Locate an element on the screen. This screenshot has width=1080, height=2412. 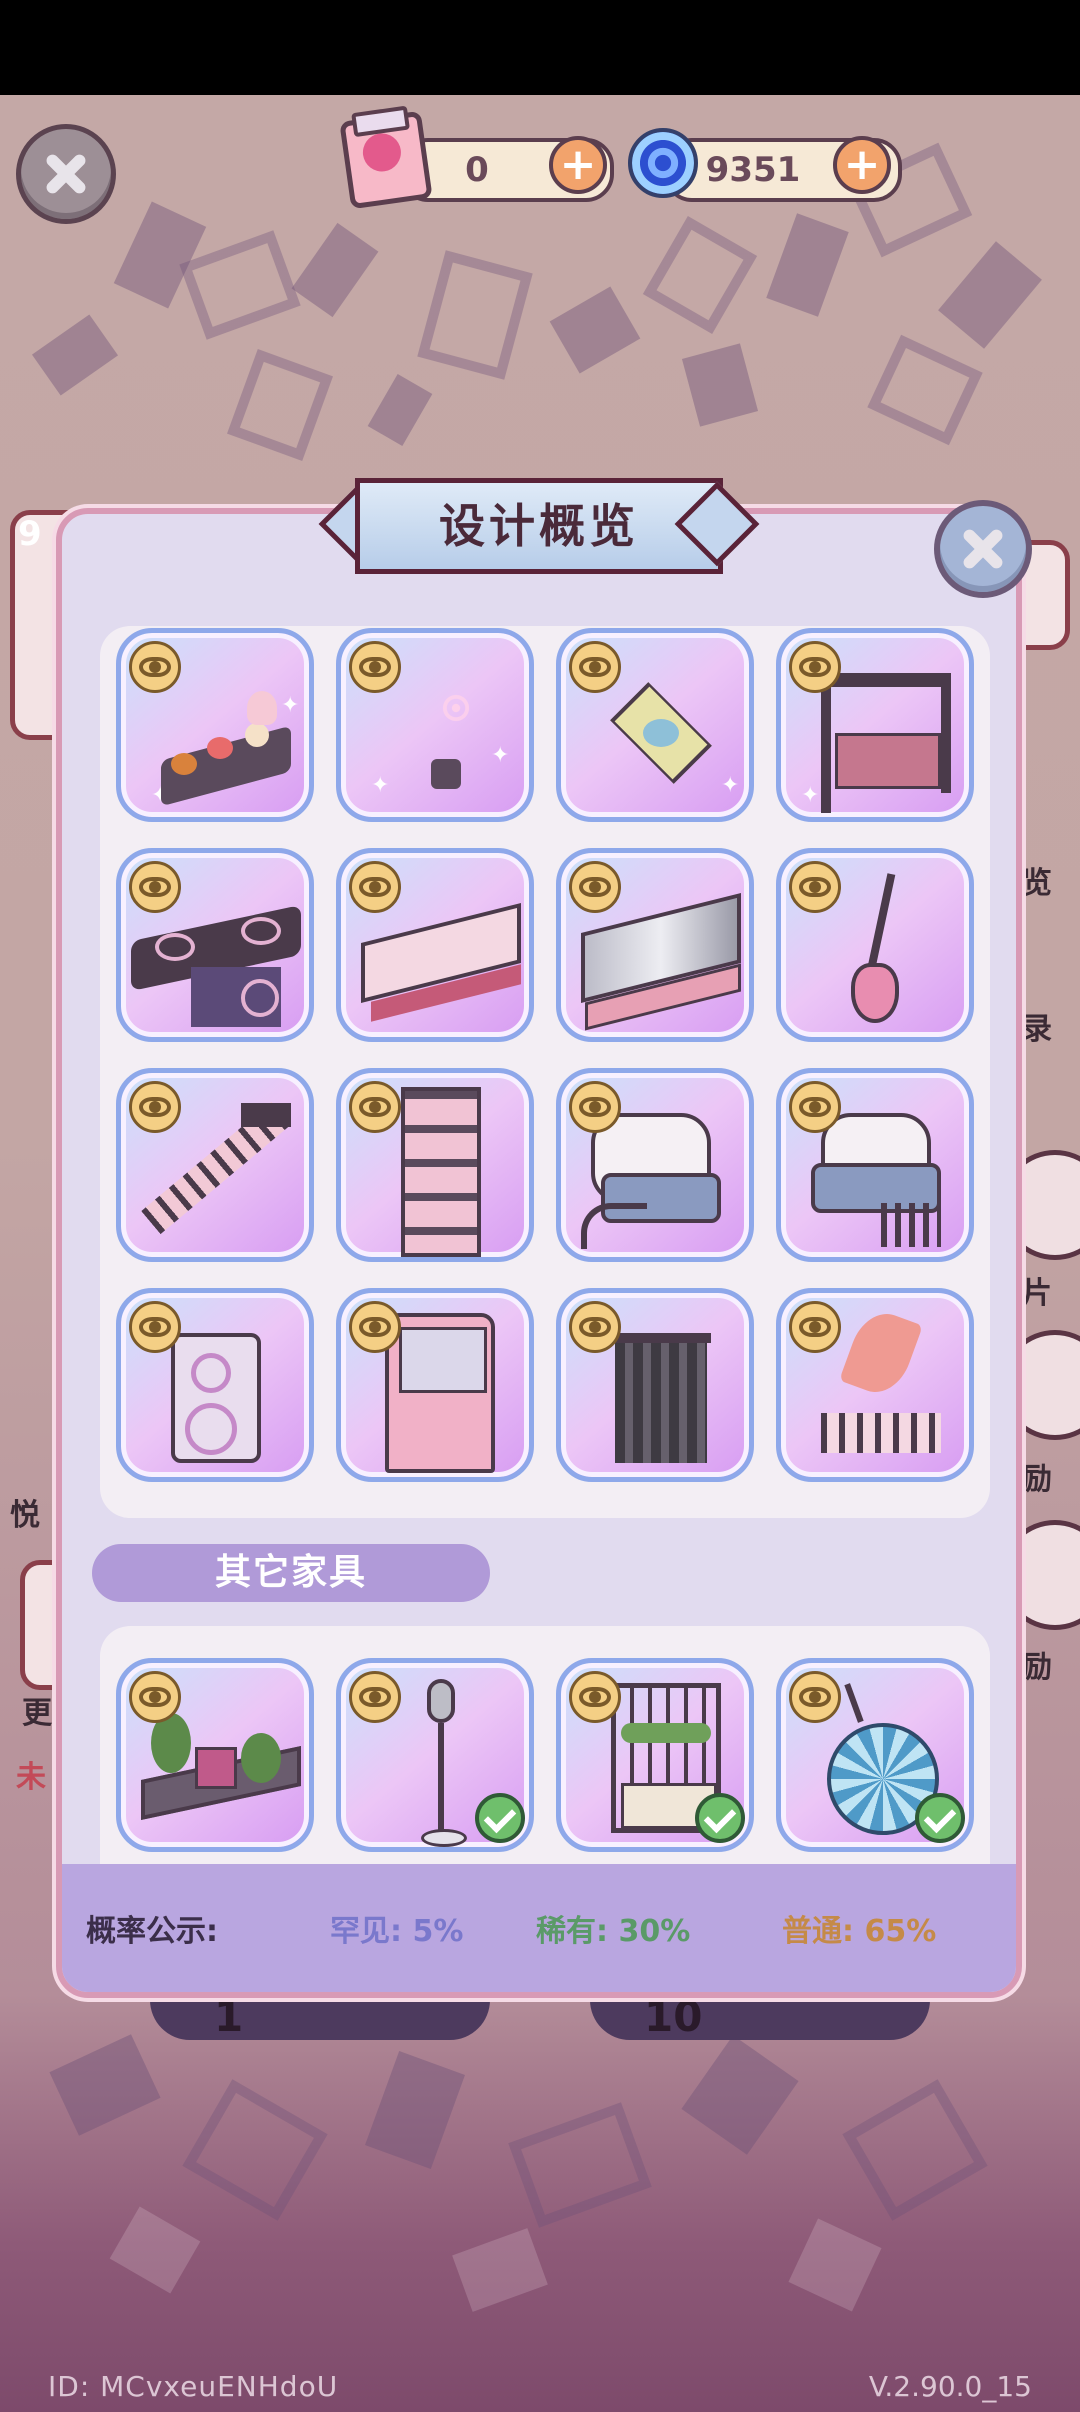
probability-uncommon: 稀有: 30% is located at coordinates (613, 1931).